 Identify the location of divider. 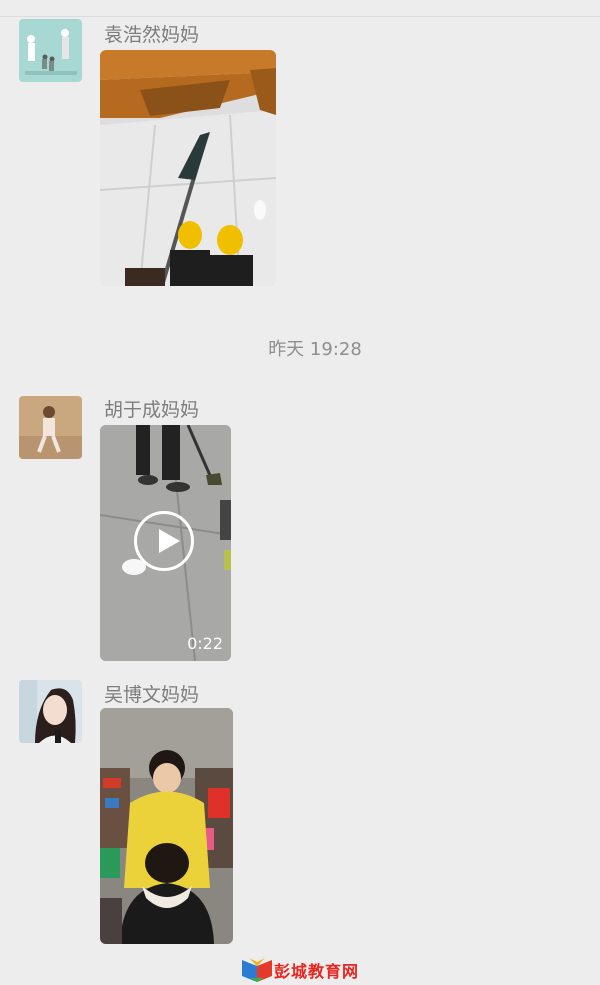
(300, 16).